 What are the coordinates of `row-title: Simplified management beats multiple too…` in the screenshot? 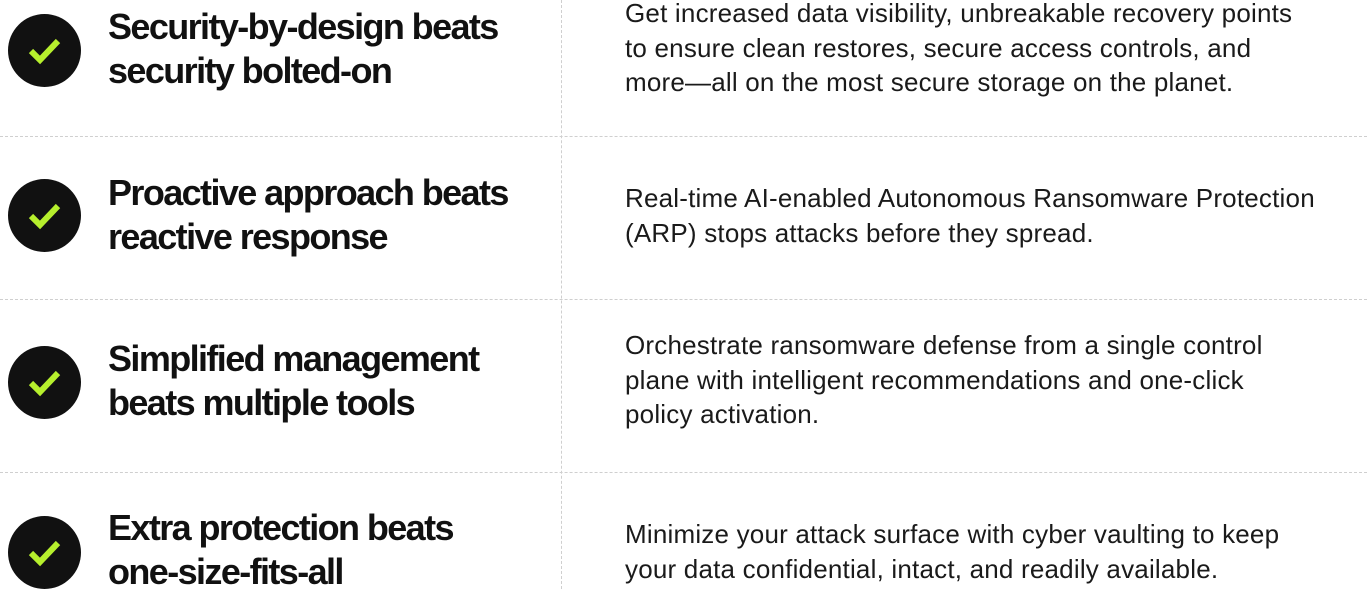 It's located at (294, 380).